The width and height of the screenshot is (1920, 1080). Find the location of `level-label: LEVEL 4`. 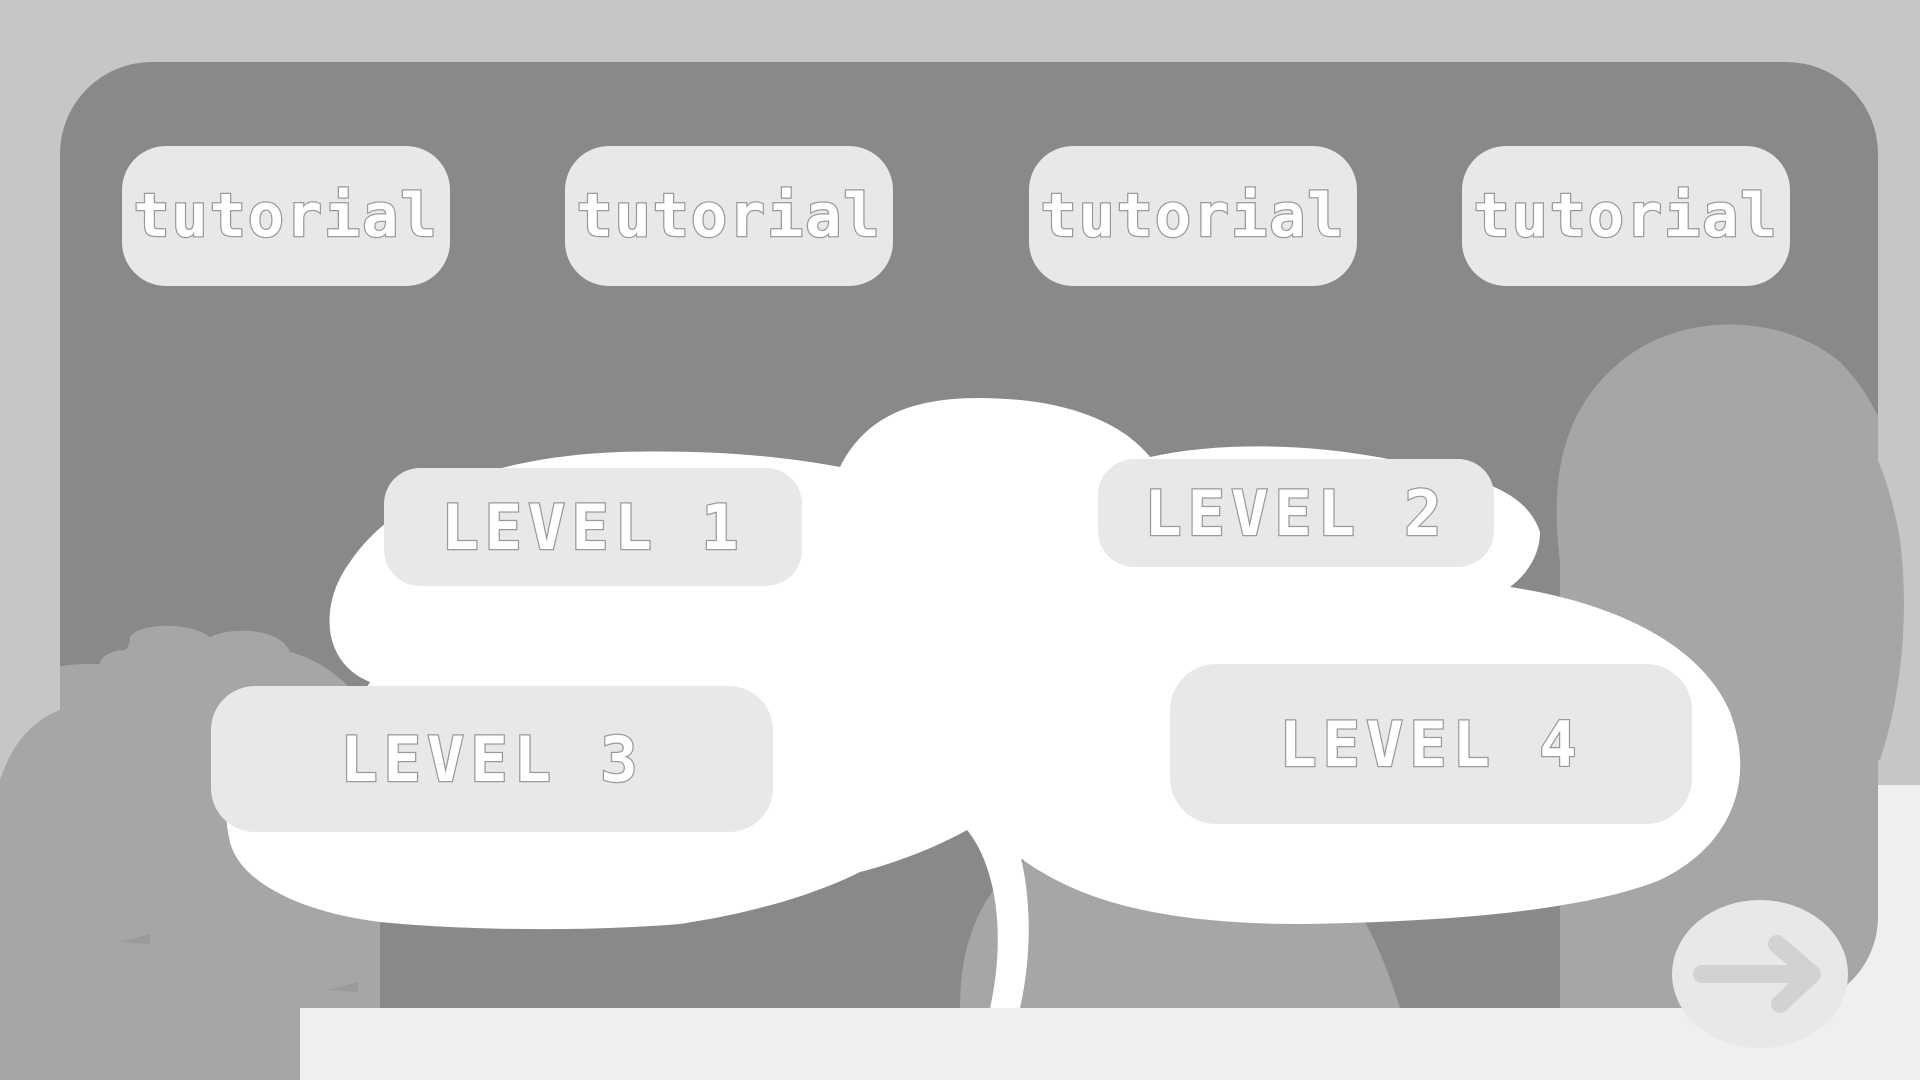

level-label: LEVEL 4 is located at coordinates (1430, 744).